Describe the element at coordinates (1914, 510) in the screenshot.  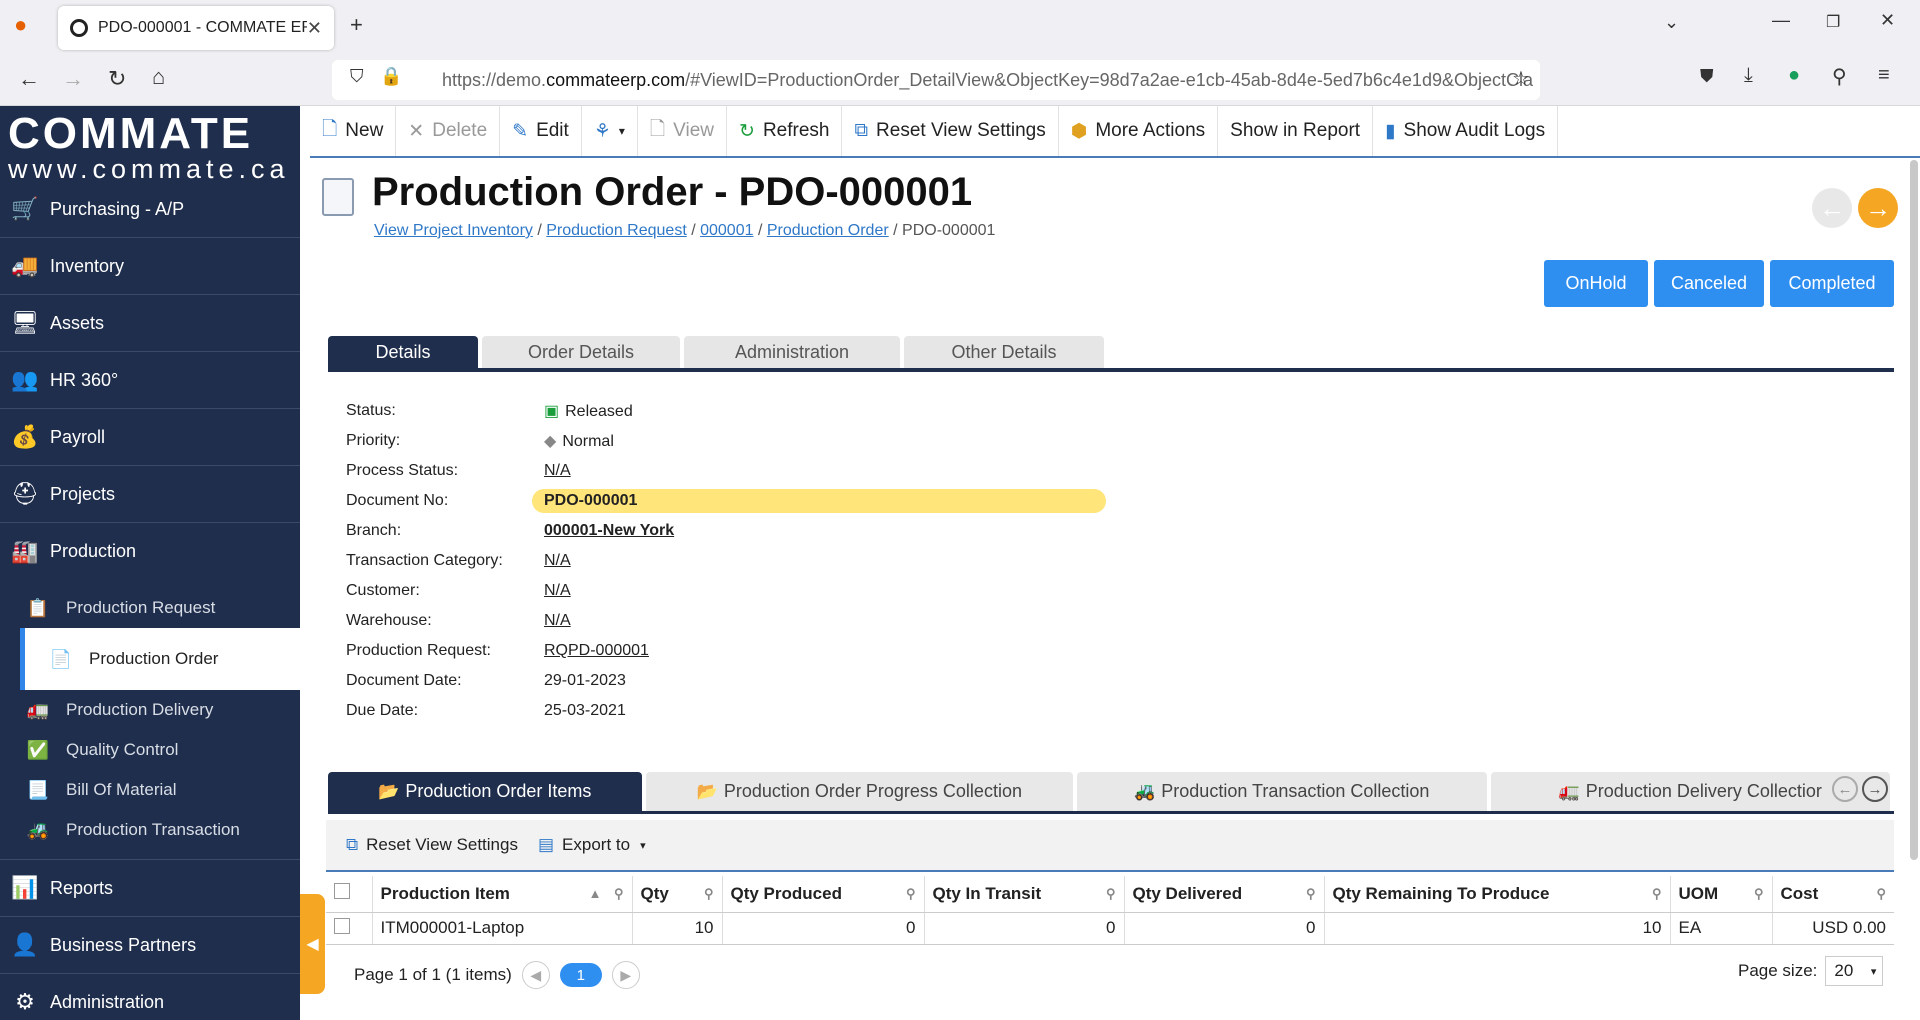
I see `page-scrollbar` at that location.